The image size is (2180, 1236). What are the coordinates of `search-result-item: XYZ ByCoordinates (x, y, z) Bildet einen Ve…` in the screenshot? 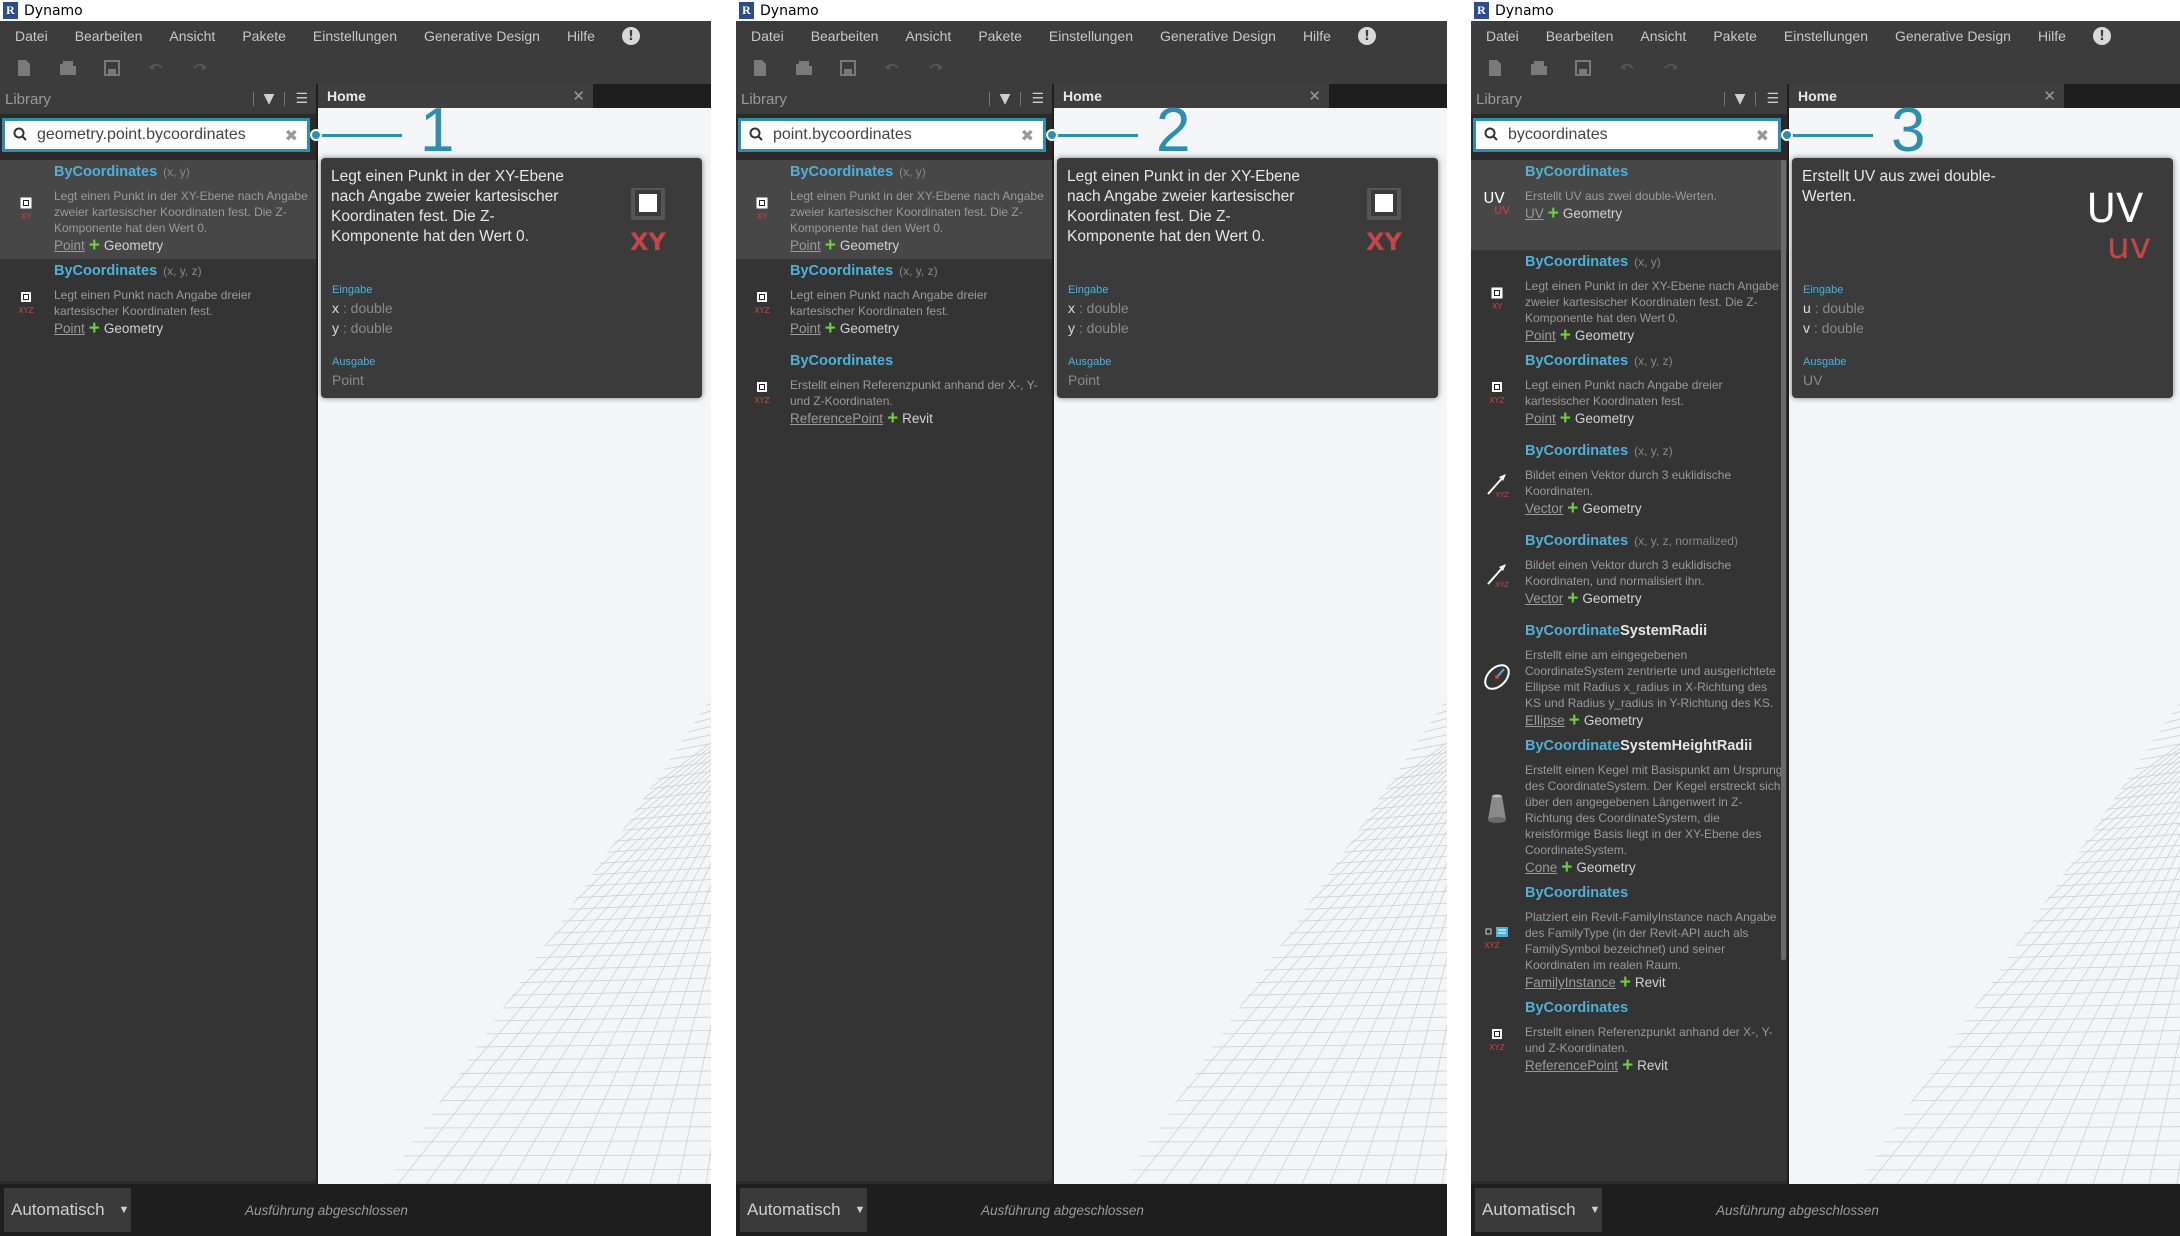 It's located at (1629, 484).